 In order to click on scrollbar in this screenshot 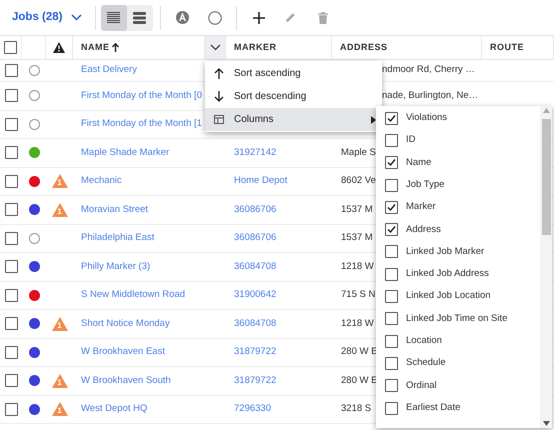, I will do `click(546, 267)`.